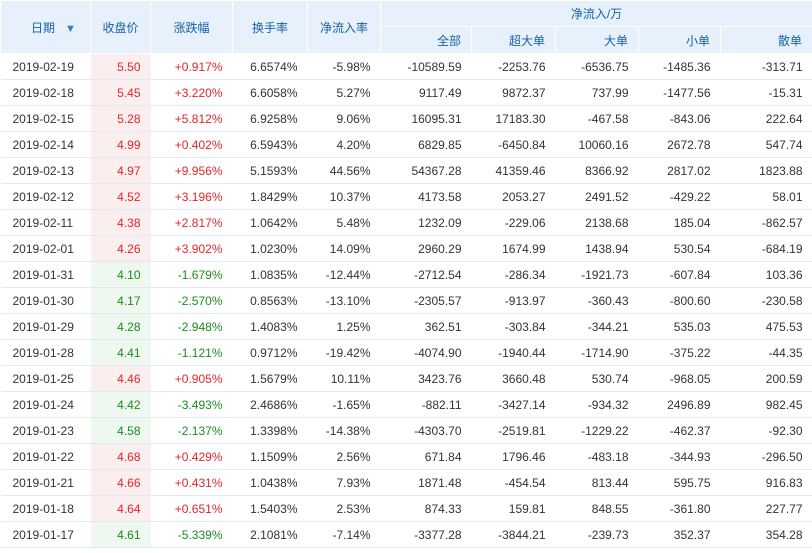  Describe the element at coordinates (45, 326) in the screenshot. I see `cell-date: 2019-01-29` at that location.